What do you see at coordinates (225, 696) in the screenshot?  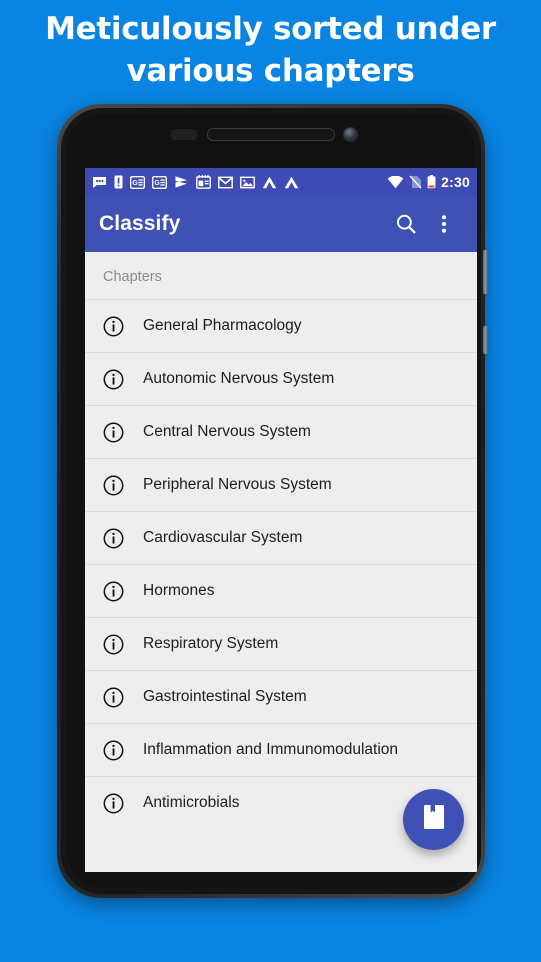 I see `list-item-label: Gastrointestinal System` at bounding box center [225, 696].